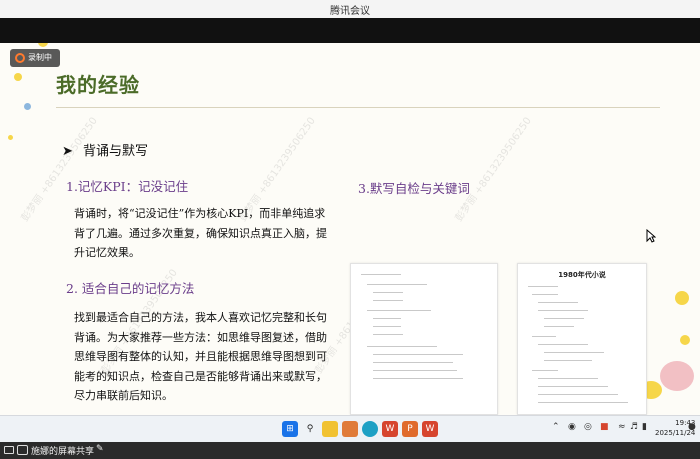 The height and width of the screenshot is (459, 700). I want to click on recording-indicator: 录制中, so click(35, 58).